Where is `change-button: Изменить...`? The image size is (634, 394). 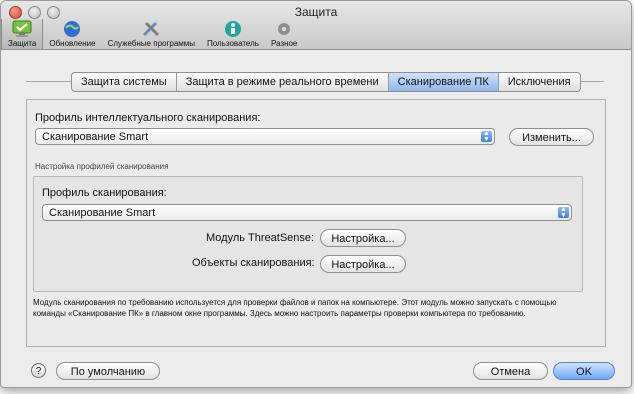 change-button: Изменить... is located at coordinates (551, 137).